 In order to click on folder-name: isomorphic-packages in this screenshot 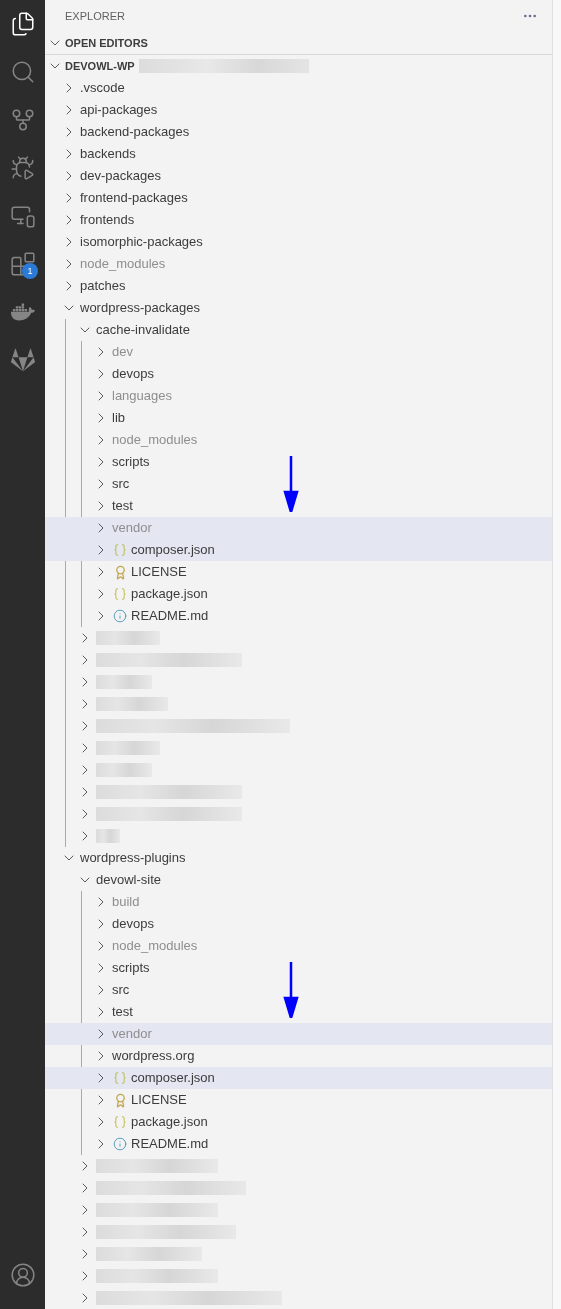, I will do `click(141, 242)`.